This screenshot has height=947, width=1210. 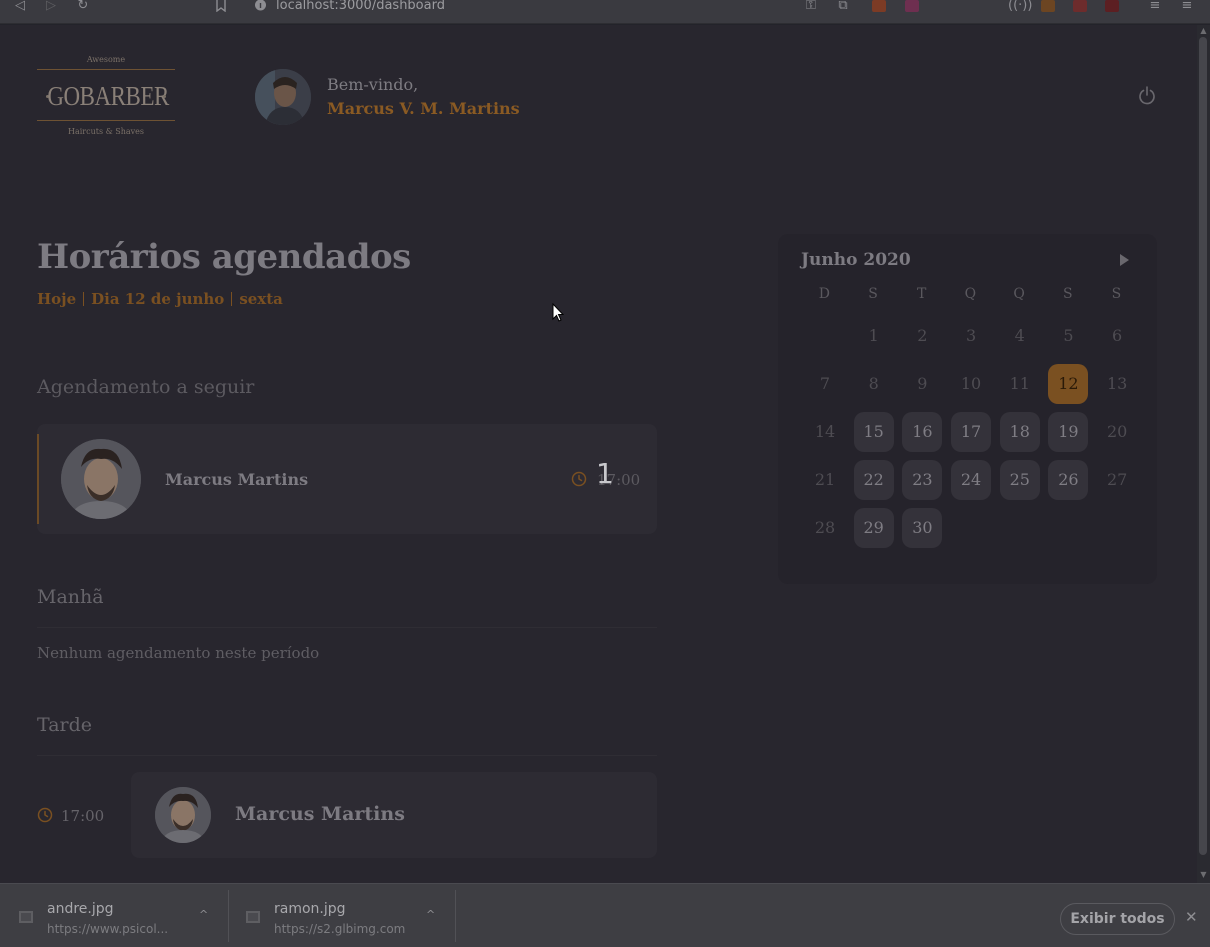 I want to click on date-subtitle: Hoje Dia 12 de junho sexta, so click(x=160, y=299).